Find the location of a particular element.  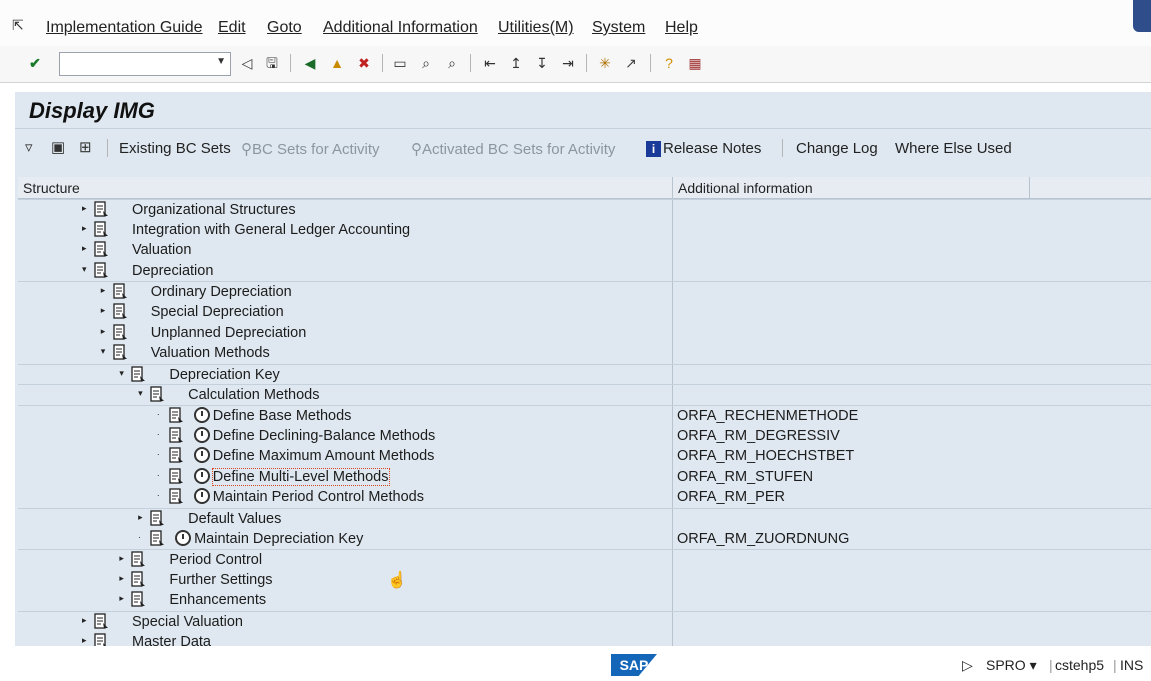

tree-row: ▸ Unplanned Depreciation is located at coordinates (584, 333).